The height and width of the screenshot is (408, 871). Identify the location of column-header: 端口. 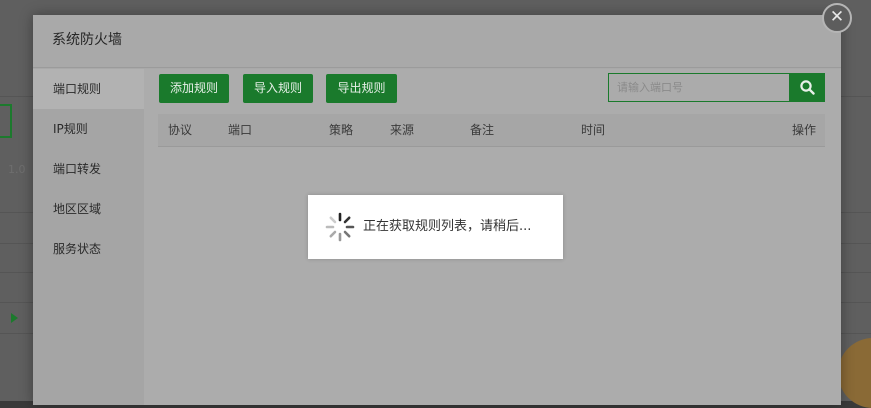
(240, 130).